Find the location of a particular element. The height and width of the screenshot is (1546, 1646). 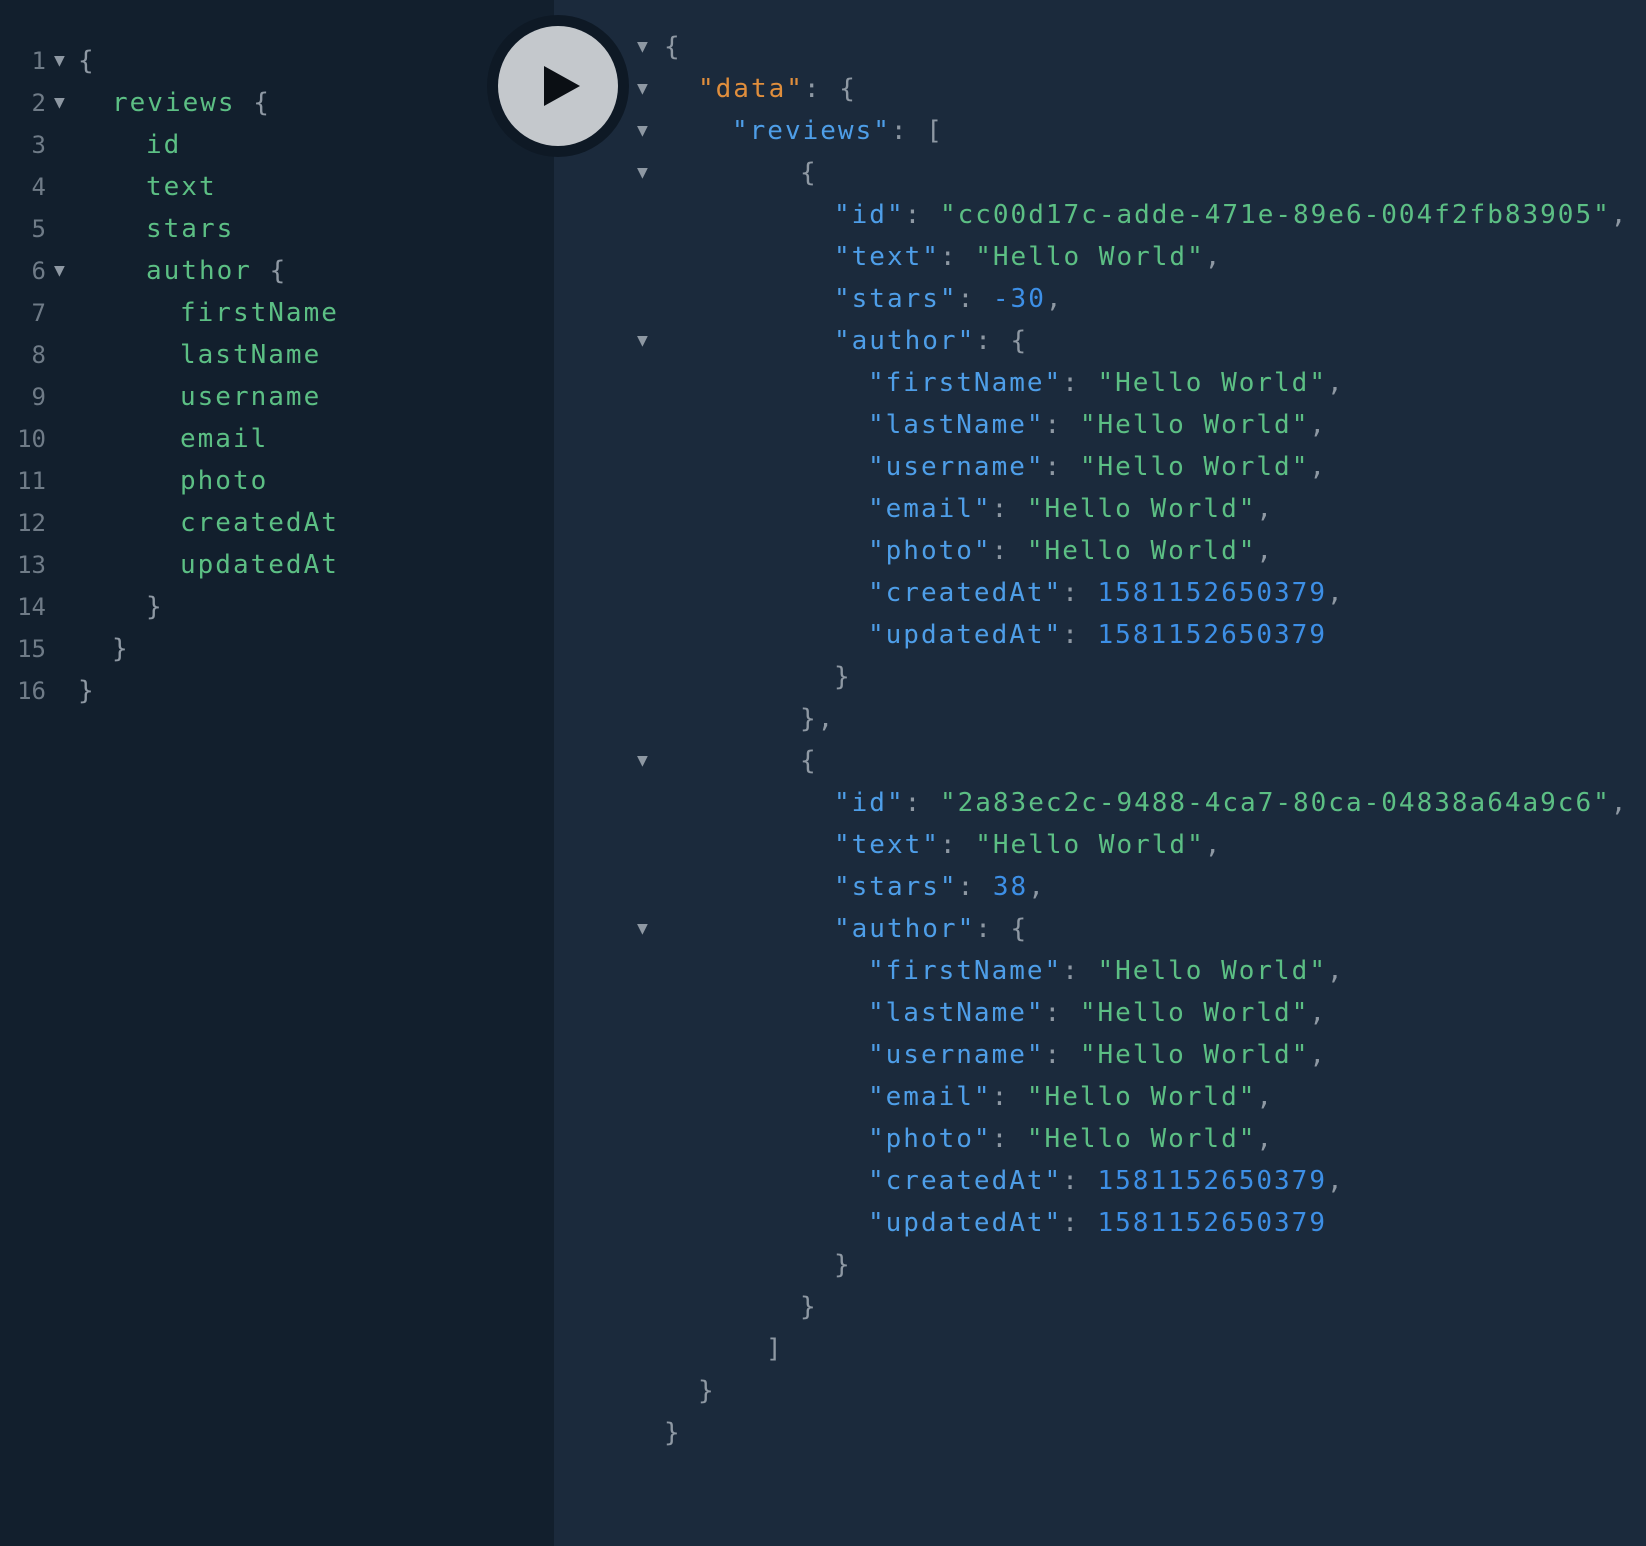

query-line: 4 text is located at coordinates (277, 187).